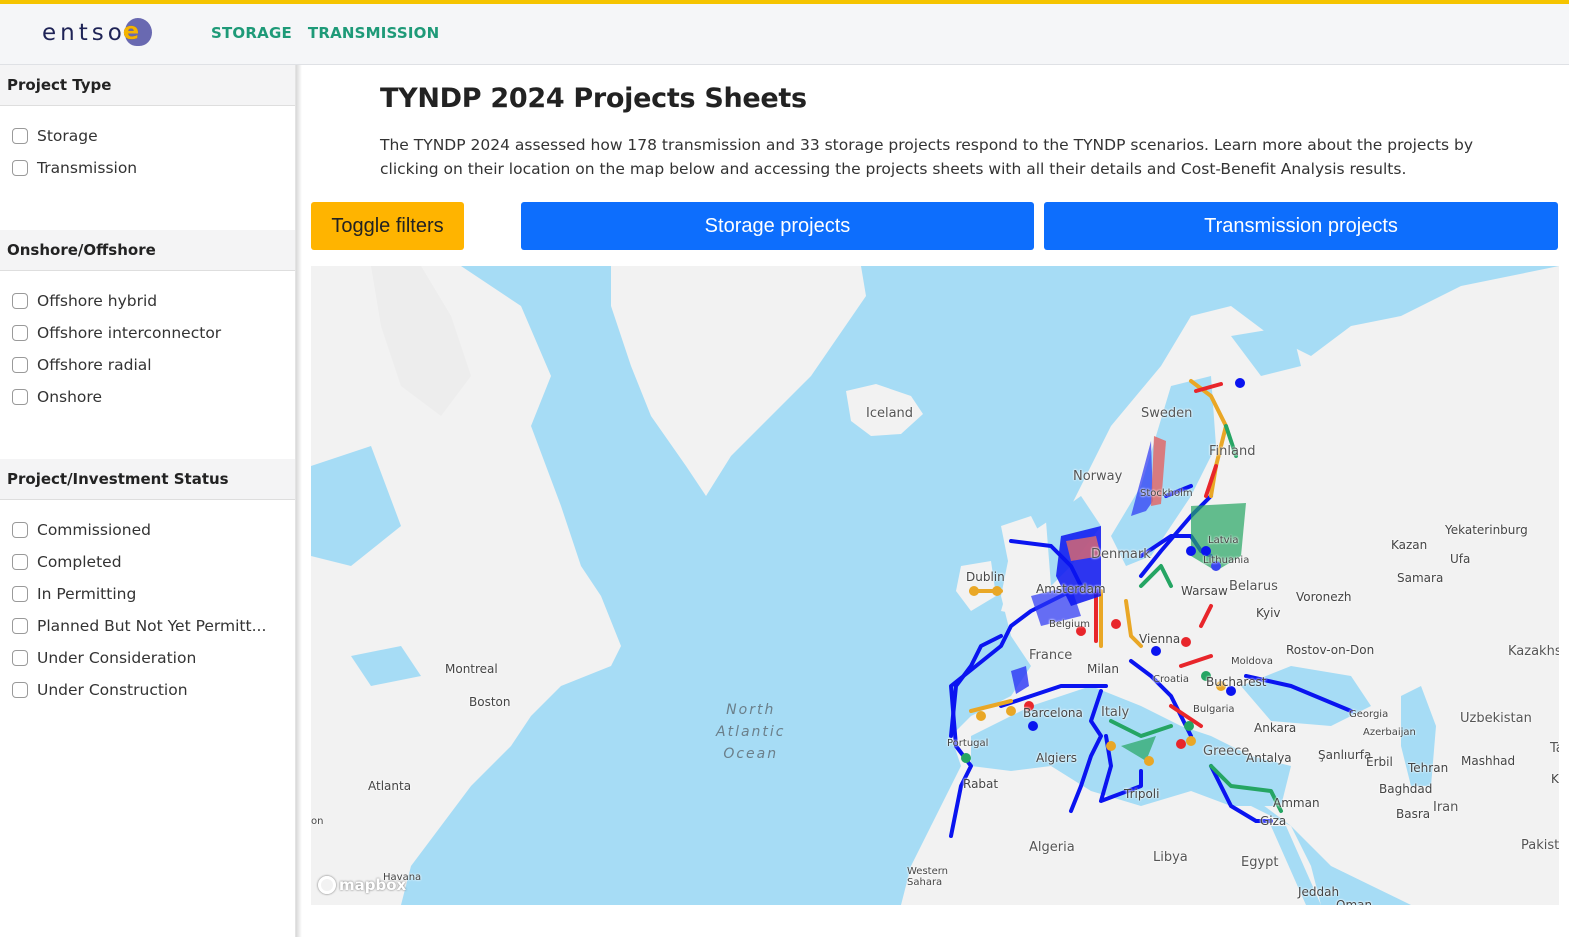 This screenshot has width=1569, height=937. I want to click on filter-option-commissioned: Commissioned, so click(153, 530).